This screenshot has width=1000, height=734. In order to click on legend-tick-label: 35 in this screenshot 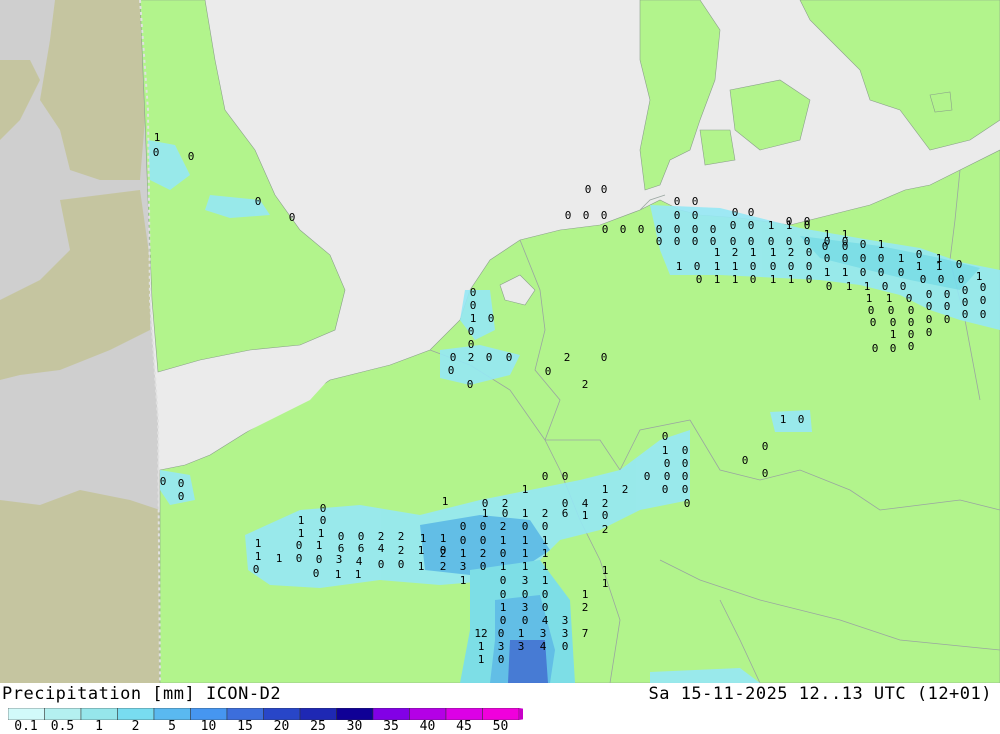, I will do `click(391, 726)`.